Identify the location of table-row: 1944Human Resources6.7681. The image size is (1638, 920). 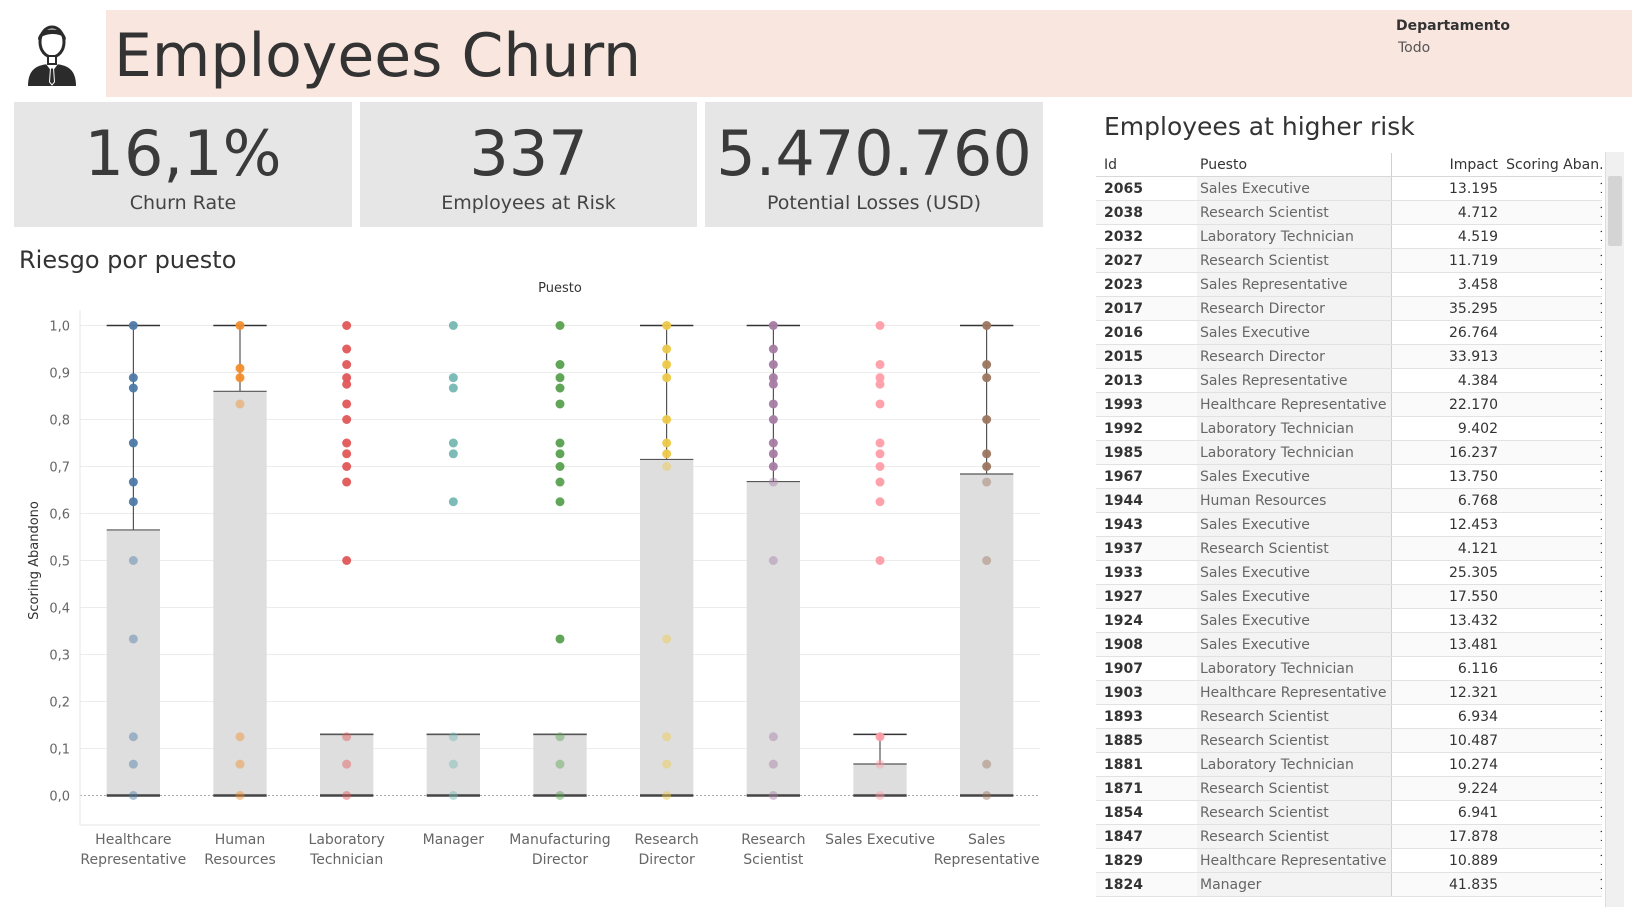
(1349, 500).